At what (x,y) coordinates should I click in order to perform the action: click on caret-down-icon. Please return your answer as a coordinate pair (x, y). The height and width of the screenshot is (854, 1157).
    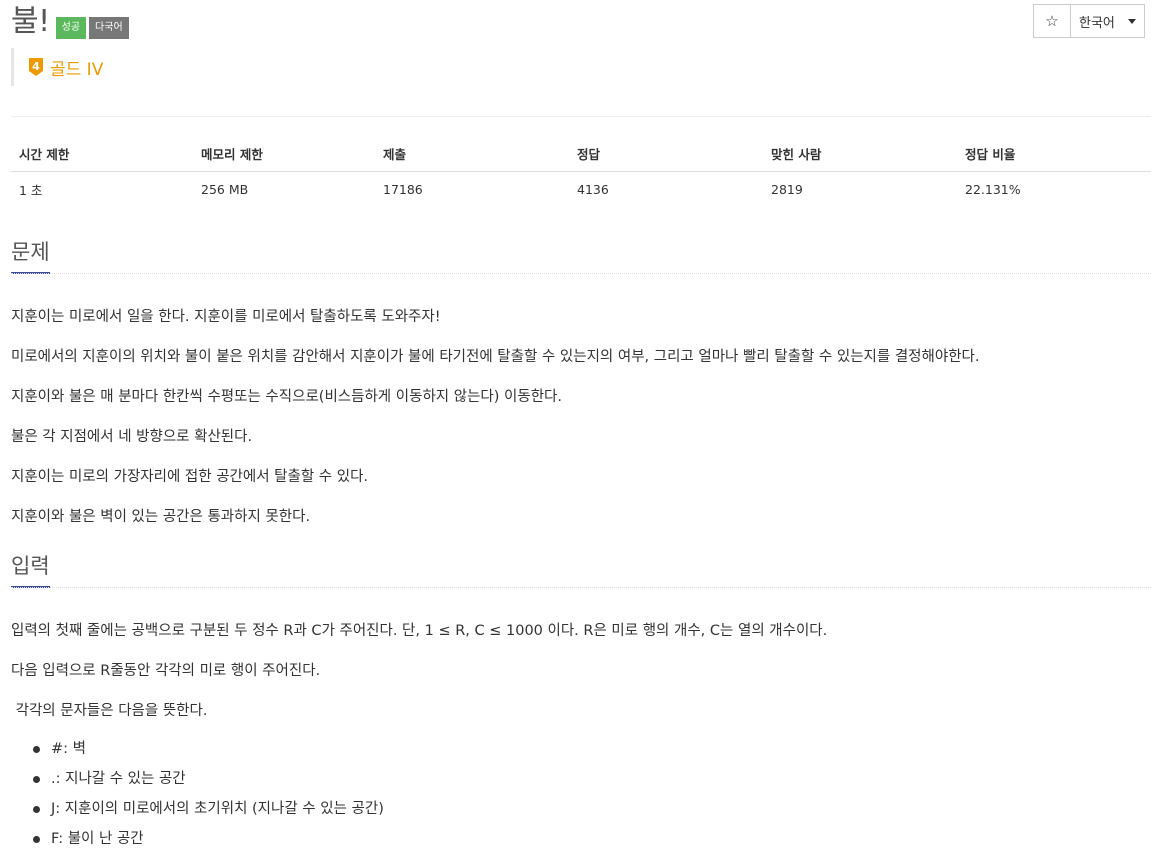
    Looking at the image, I should click on (1132, 21).